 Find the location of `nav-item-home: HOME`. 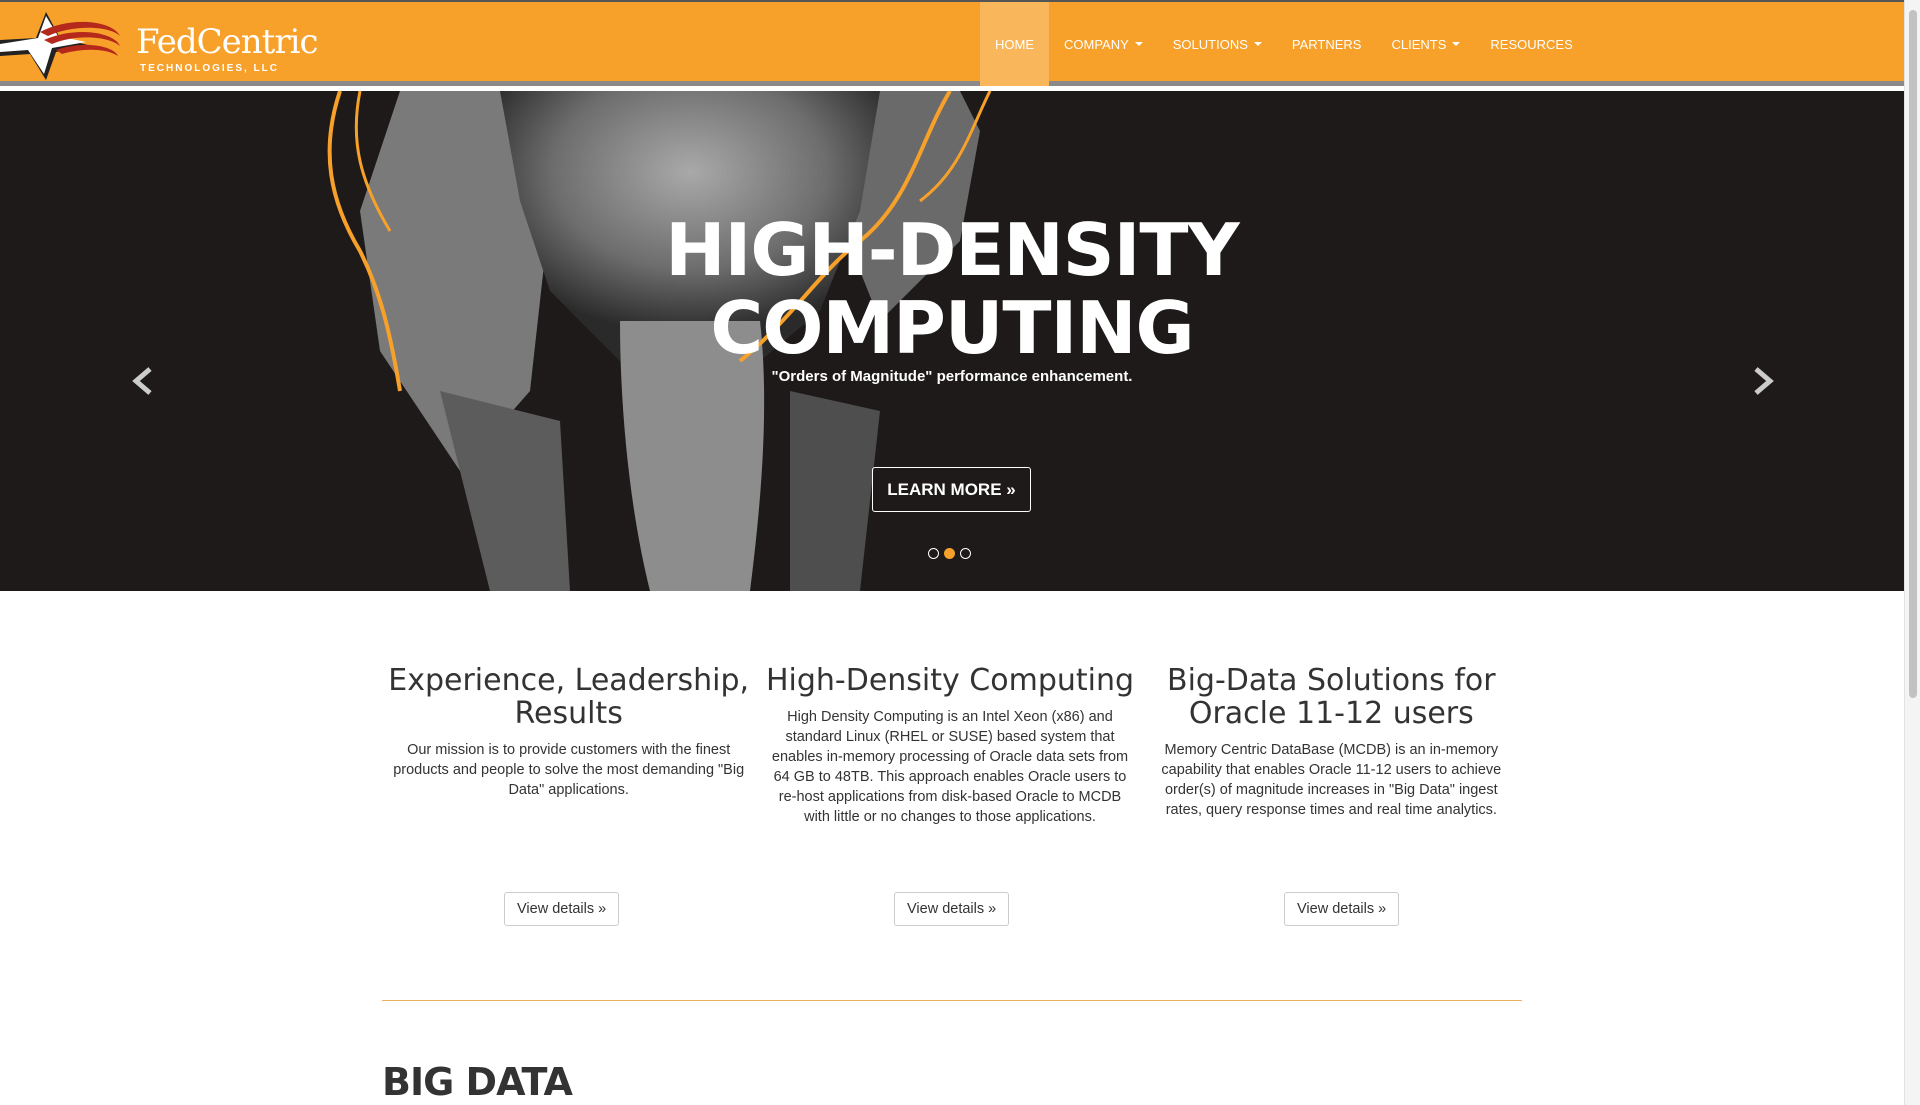

nav-item-home: HOME is located at coordinates (1014, 44).